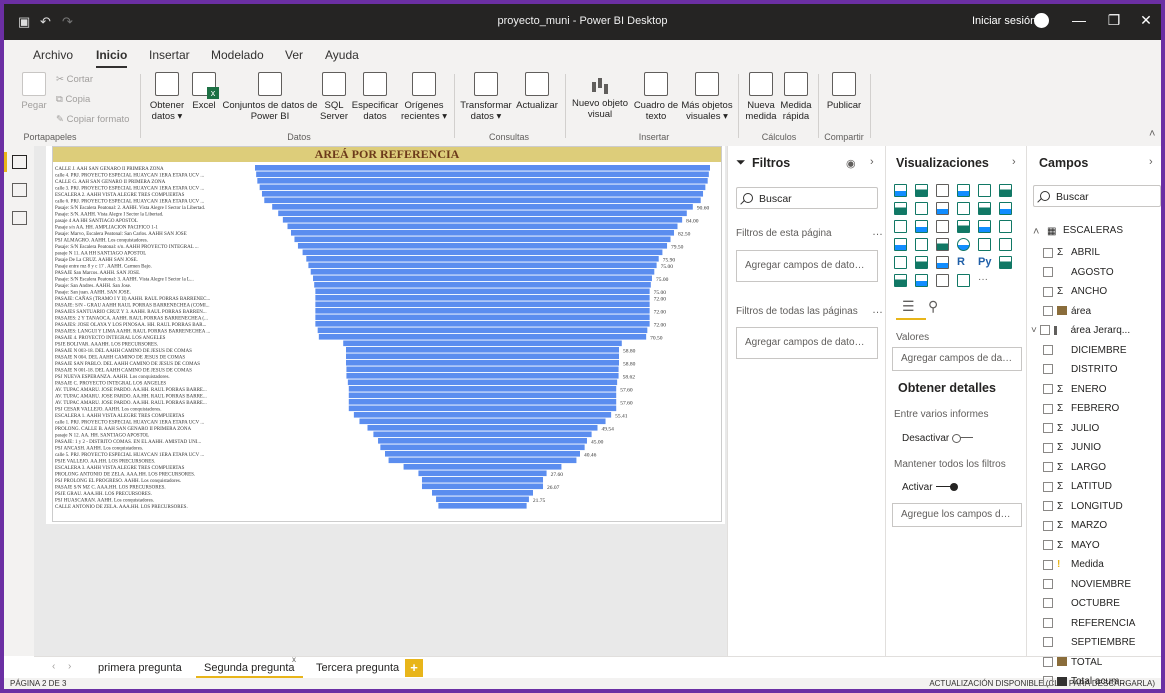  Describe the element at coordinates (1004, 21) in the screenshot. I see `signin-link: Iniciar sesión` at that location.